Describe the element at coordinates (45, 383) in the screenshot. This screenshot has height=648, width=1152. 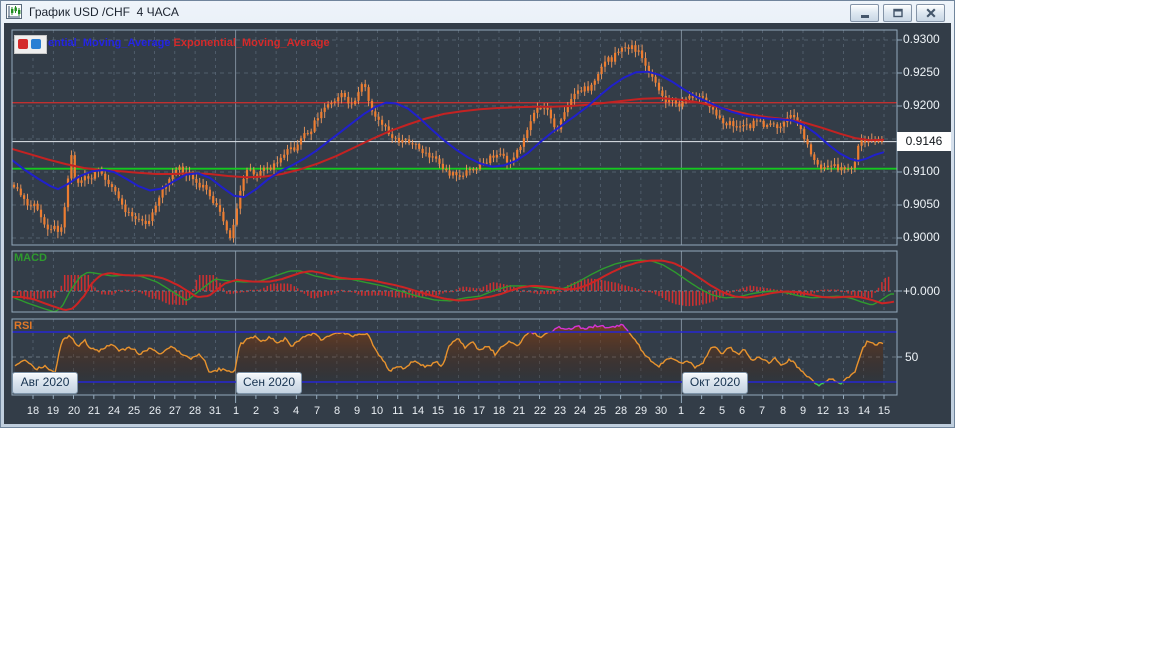
I see `month-button-aug: Авг 2020` at that location.